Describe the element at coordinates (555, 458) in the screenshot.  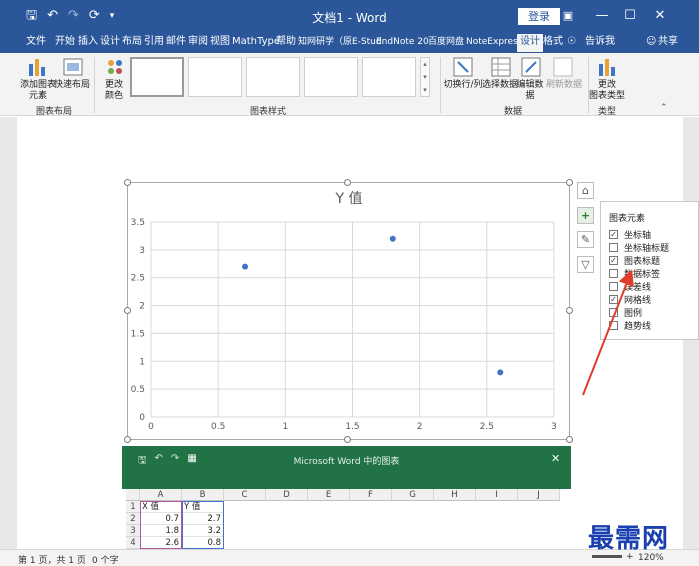
I see `excel-close-button: ✕` at that location.